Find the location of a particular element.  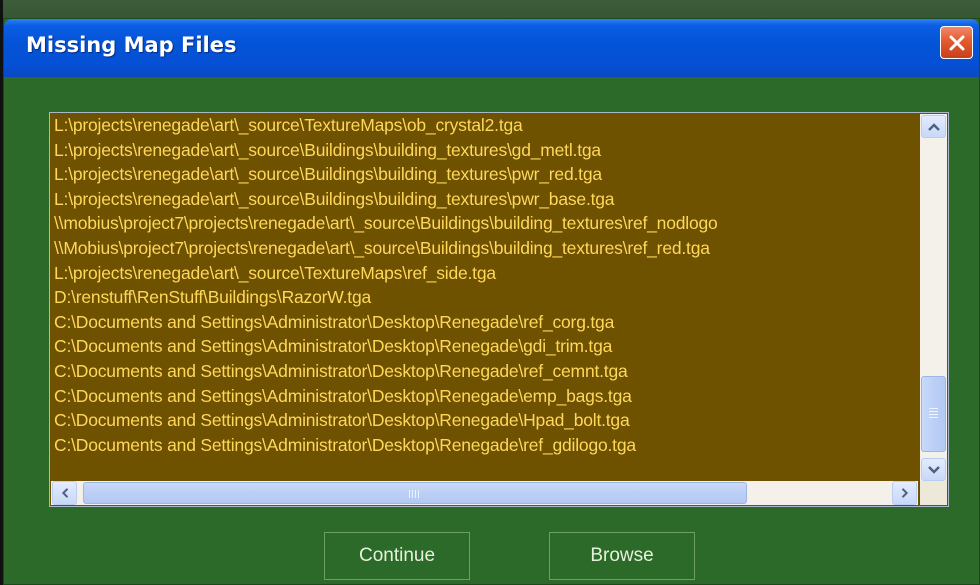

close-button is located at coordinates (956, 42).